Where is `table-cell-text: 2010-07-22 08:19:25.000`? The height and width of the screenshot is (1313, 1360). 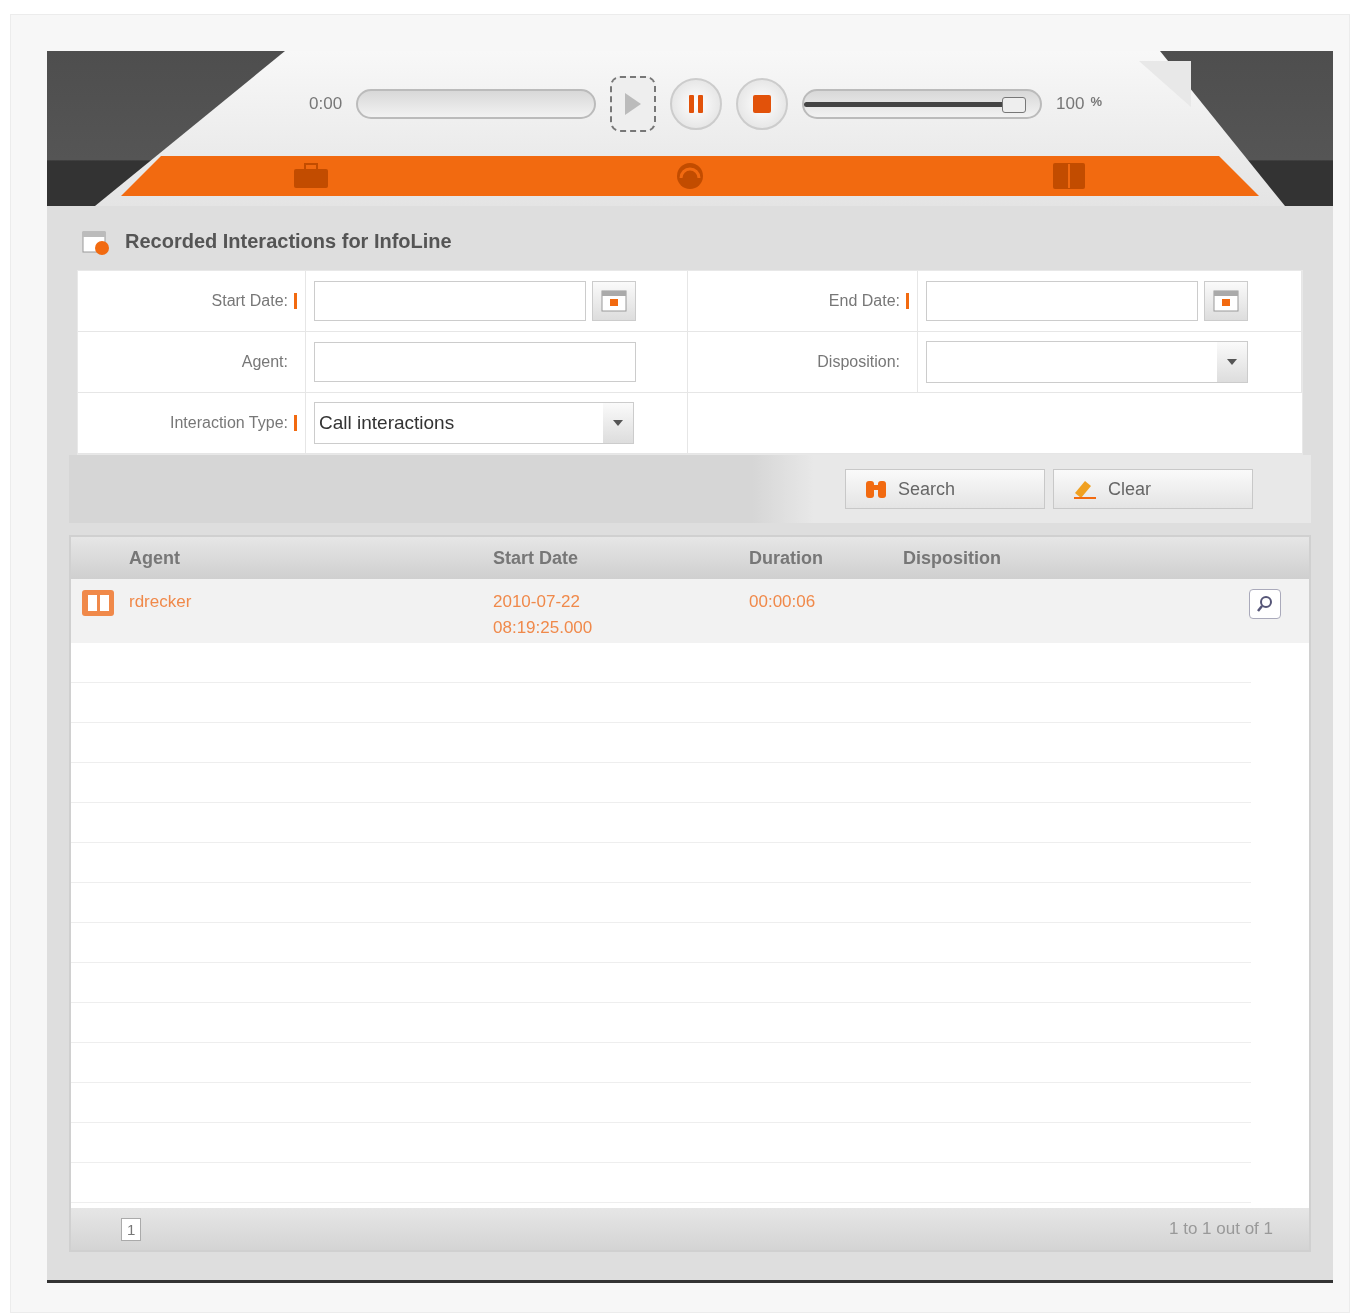 table-cell-text: 2010-07-22 08:19:25.000 is located at coordinates (543, 615).